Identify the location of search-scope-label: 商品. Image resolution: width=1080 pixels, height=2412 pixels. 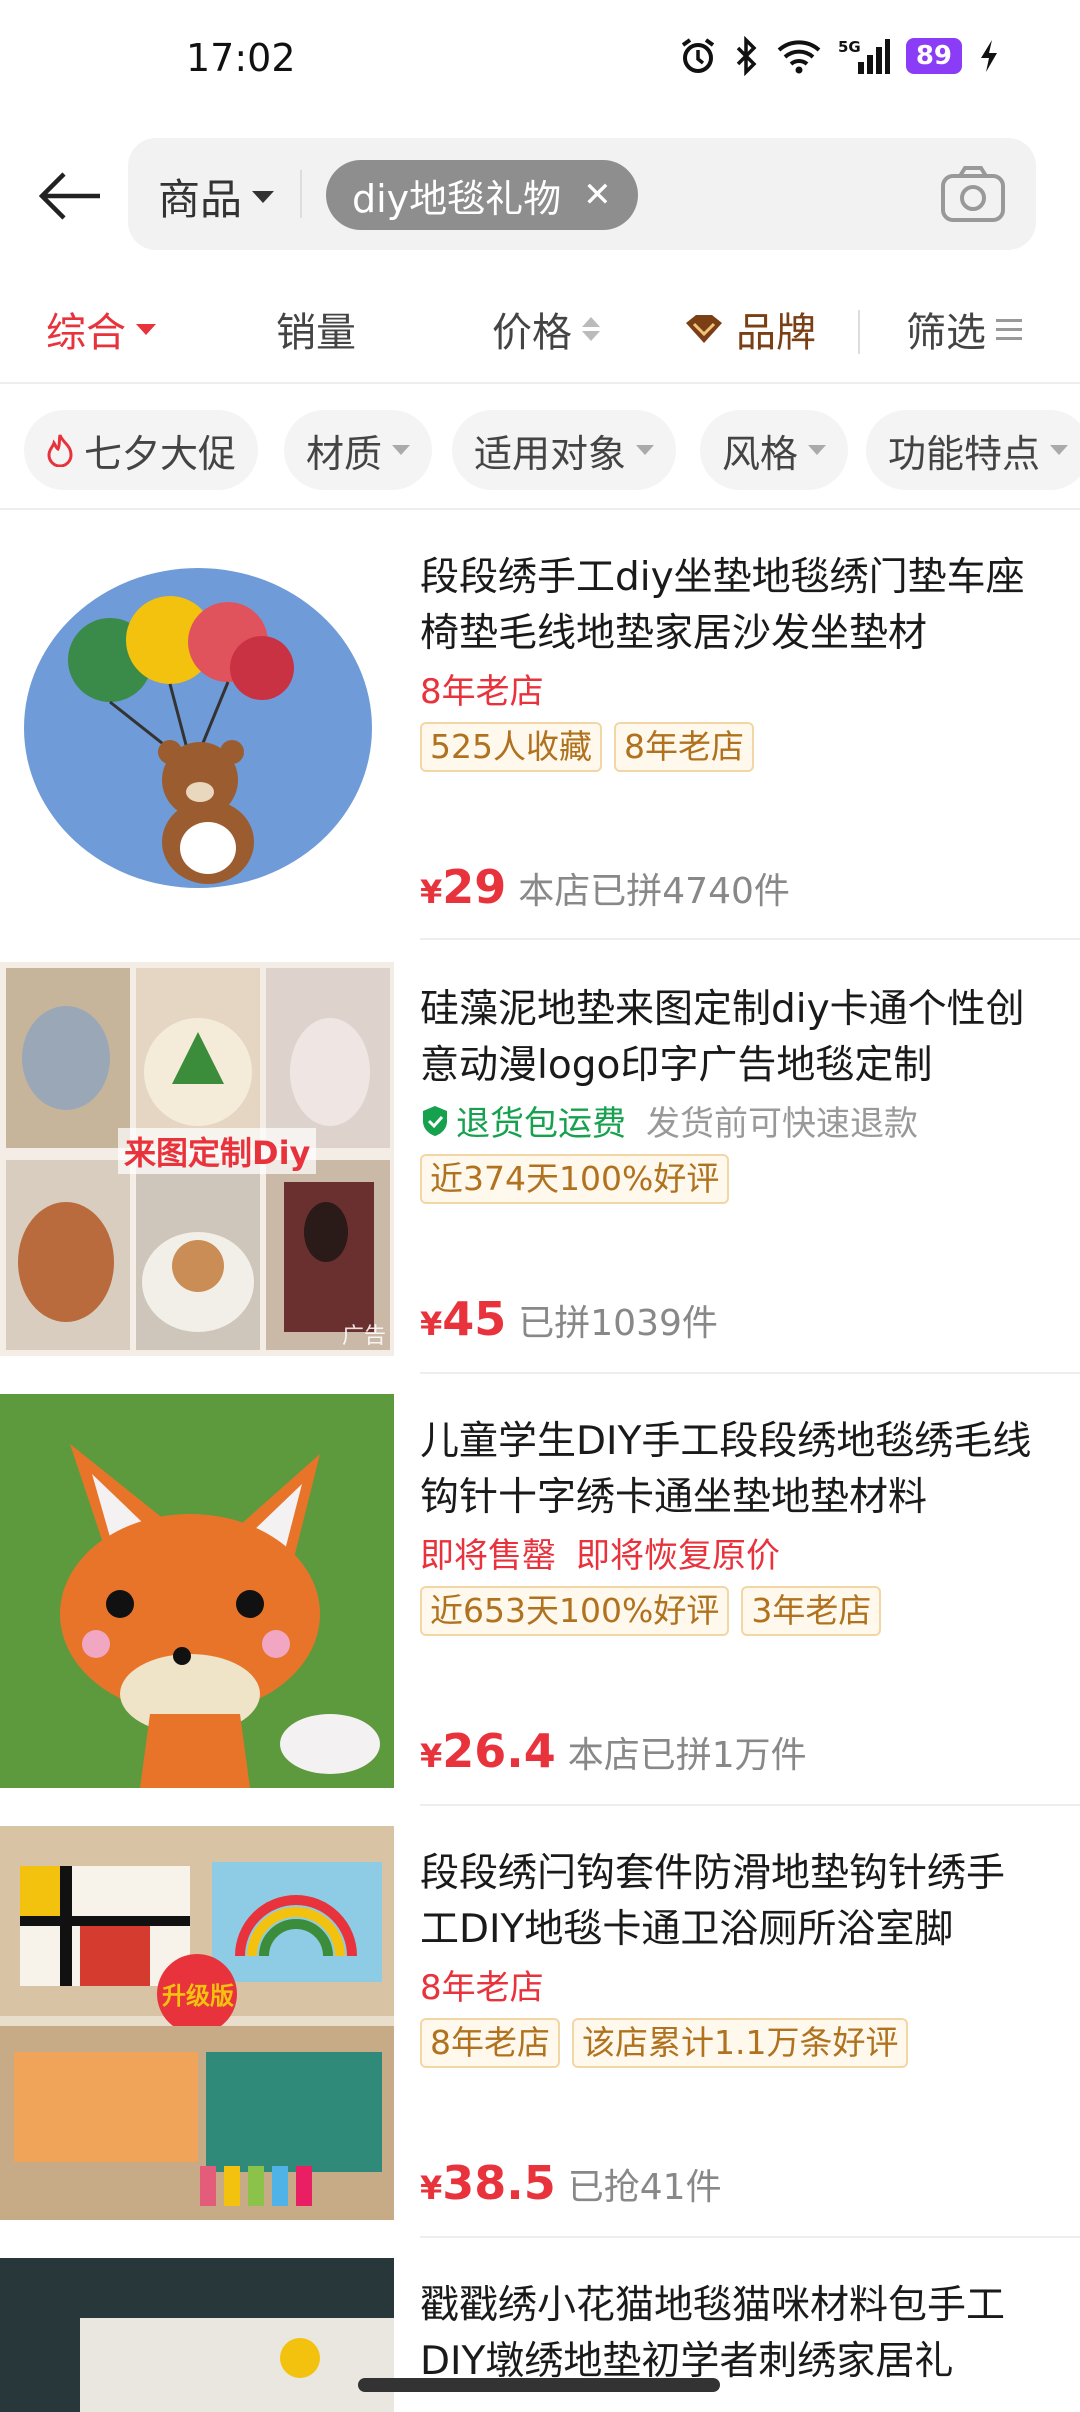
(200, 199).